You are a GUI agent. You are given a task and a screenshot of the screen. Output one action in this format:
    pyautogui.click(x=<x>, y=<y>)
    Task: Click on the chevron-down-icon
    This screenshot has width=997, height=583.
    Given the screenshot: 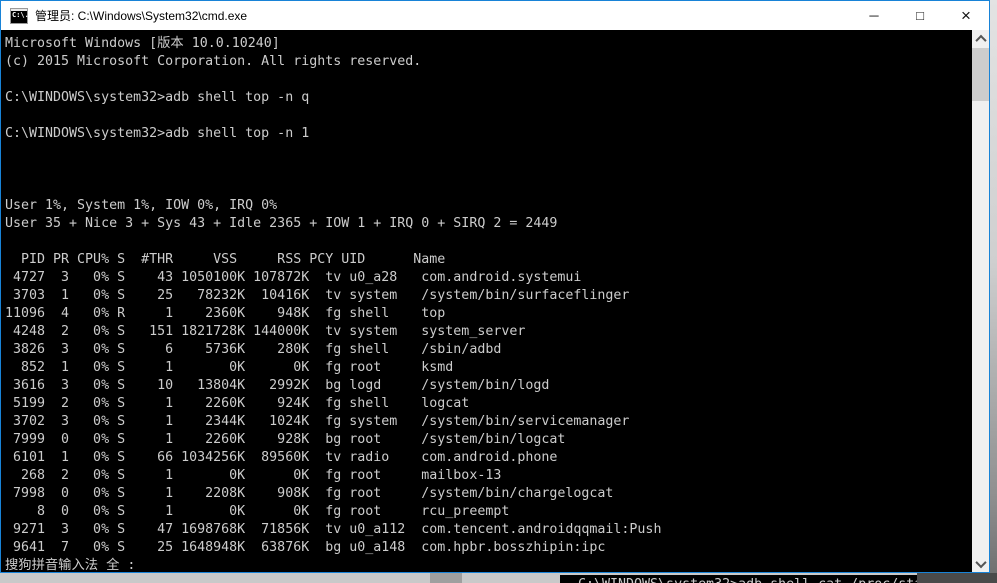 What is the action you would take?
    pyautogui.click(x=980, y=562)
    